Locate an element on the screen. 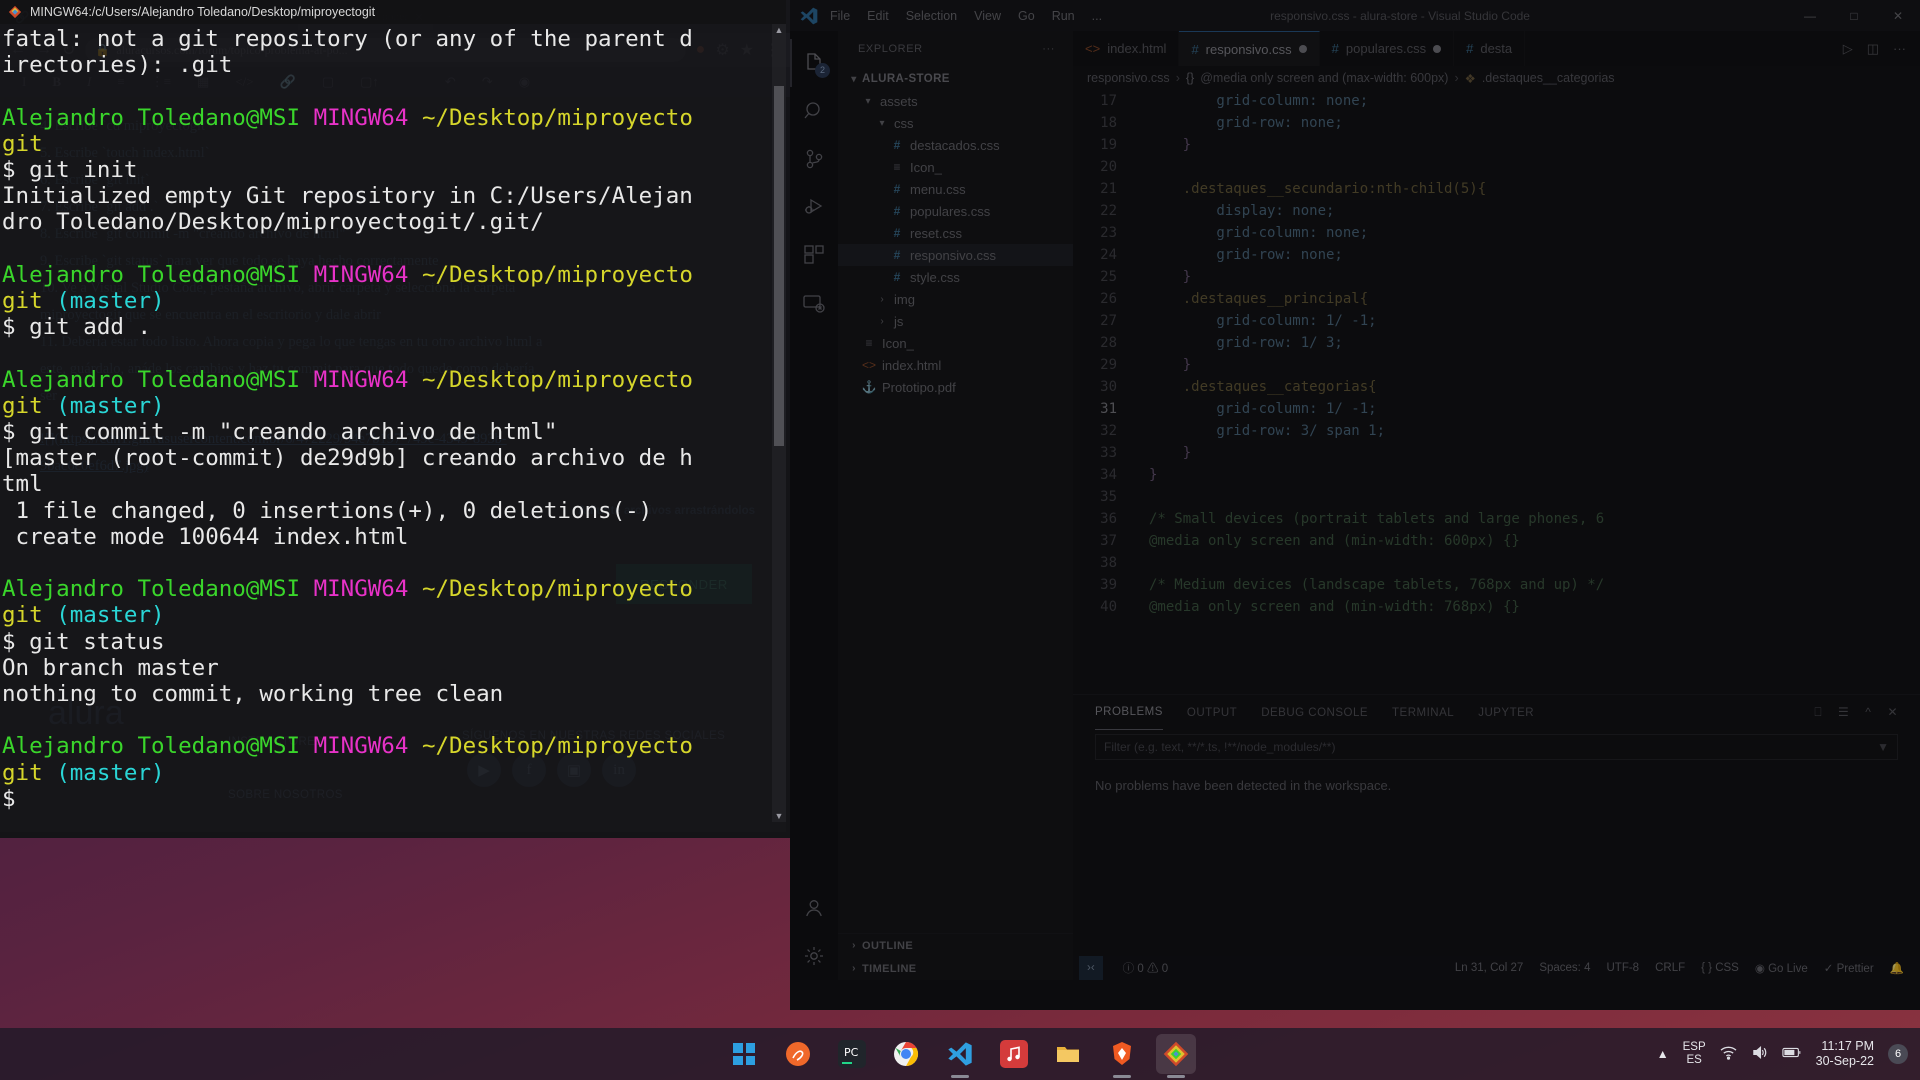 Image resolution: width=1920 pixels, height=1080 pixels. editor-tab-actions: ▷ ◫ ··· is located at coordinates (1874, 48).